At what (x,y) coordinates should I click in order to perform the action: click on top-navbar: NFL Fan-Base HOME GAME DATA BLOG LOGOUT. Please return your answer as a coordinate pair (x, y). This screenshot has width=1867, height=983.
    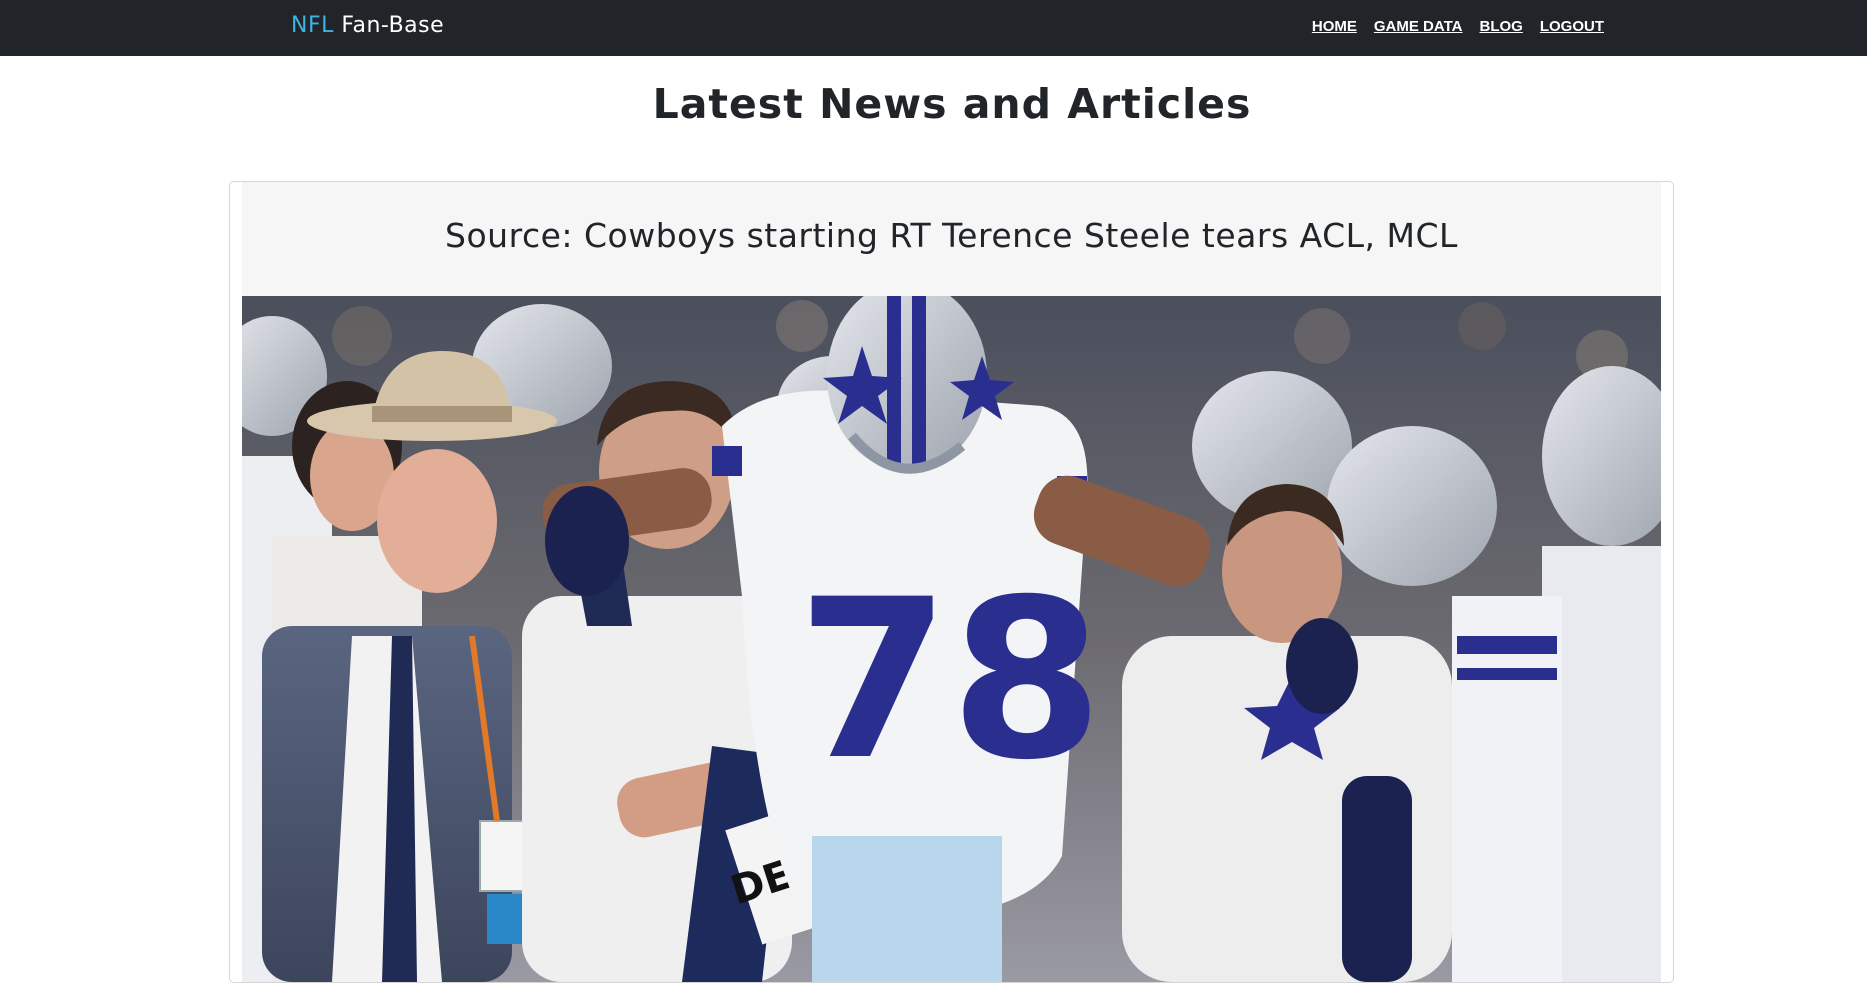
    Looking at the image, I should click on (933, 28).